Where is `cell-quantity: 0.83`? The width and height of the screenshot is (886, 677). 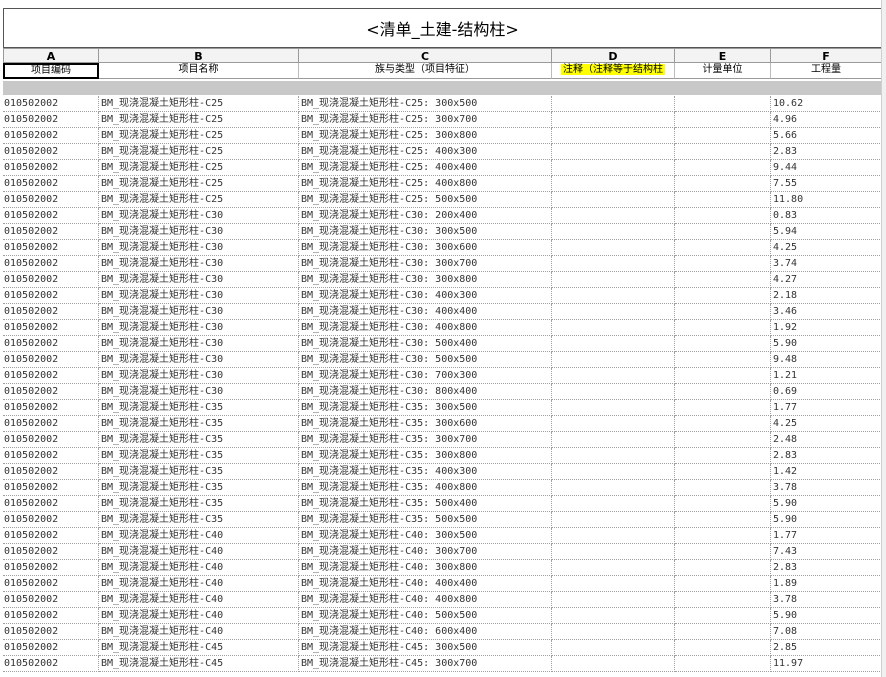 cell-quantity: 0.83 is located at coordinates (826, 216).